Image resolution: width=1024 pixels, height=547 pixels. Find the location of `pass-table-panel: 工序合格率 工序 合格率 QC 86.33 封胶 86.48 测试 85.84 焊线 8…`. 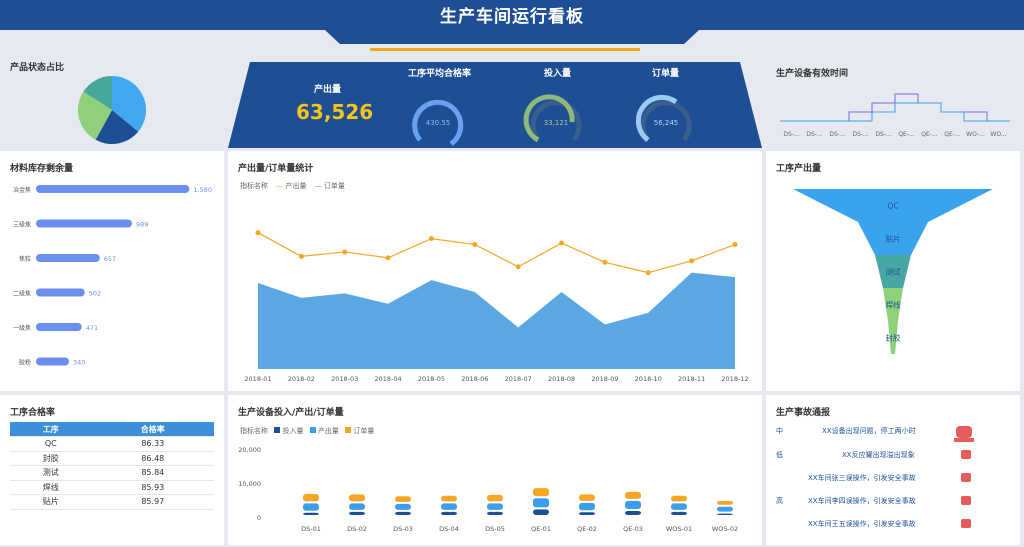

pass-table-panel: 工序合格率 工序 合格率 QC 86.33 封胶 86.48 测试 85.84 焊线 8… is located at coordinates (112, 470).